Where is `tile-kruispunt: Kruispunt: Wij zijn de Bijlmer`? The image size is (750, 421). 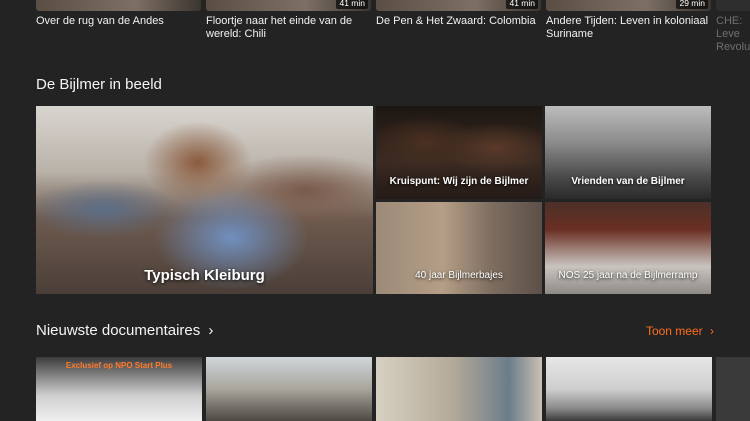
tile-kruispunt: Kruispunt: Wij zijn de Bijlmer is located at coordinates (459, 152).